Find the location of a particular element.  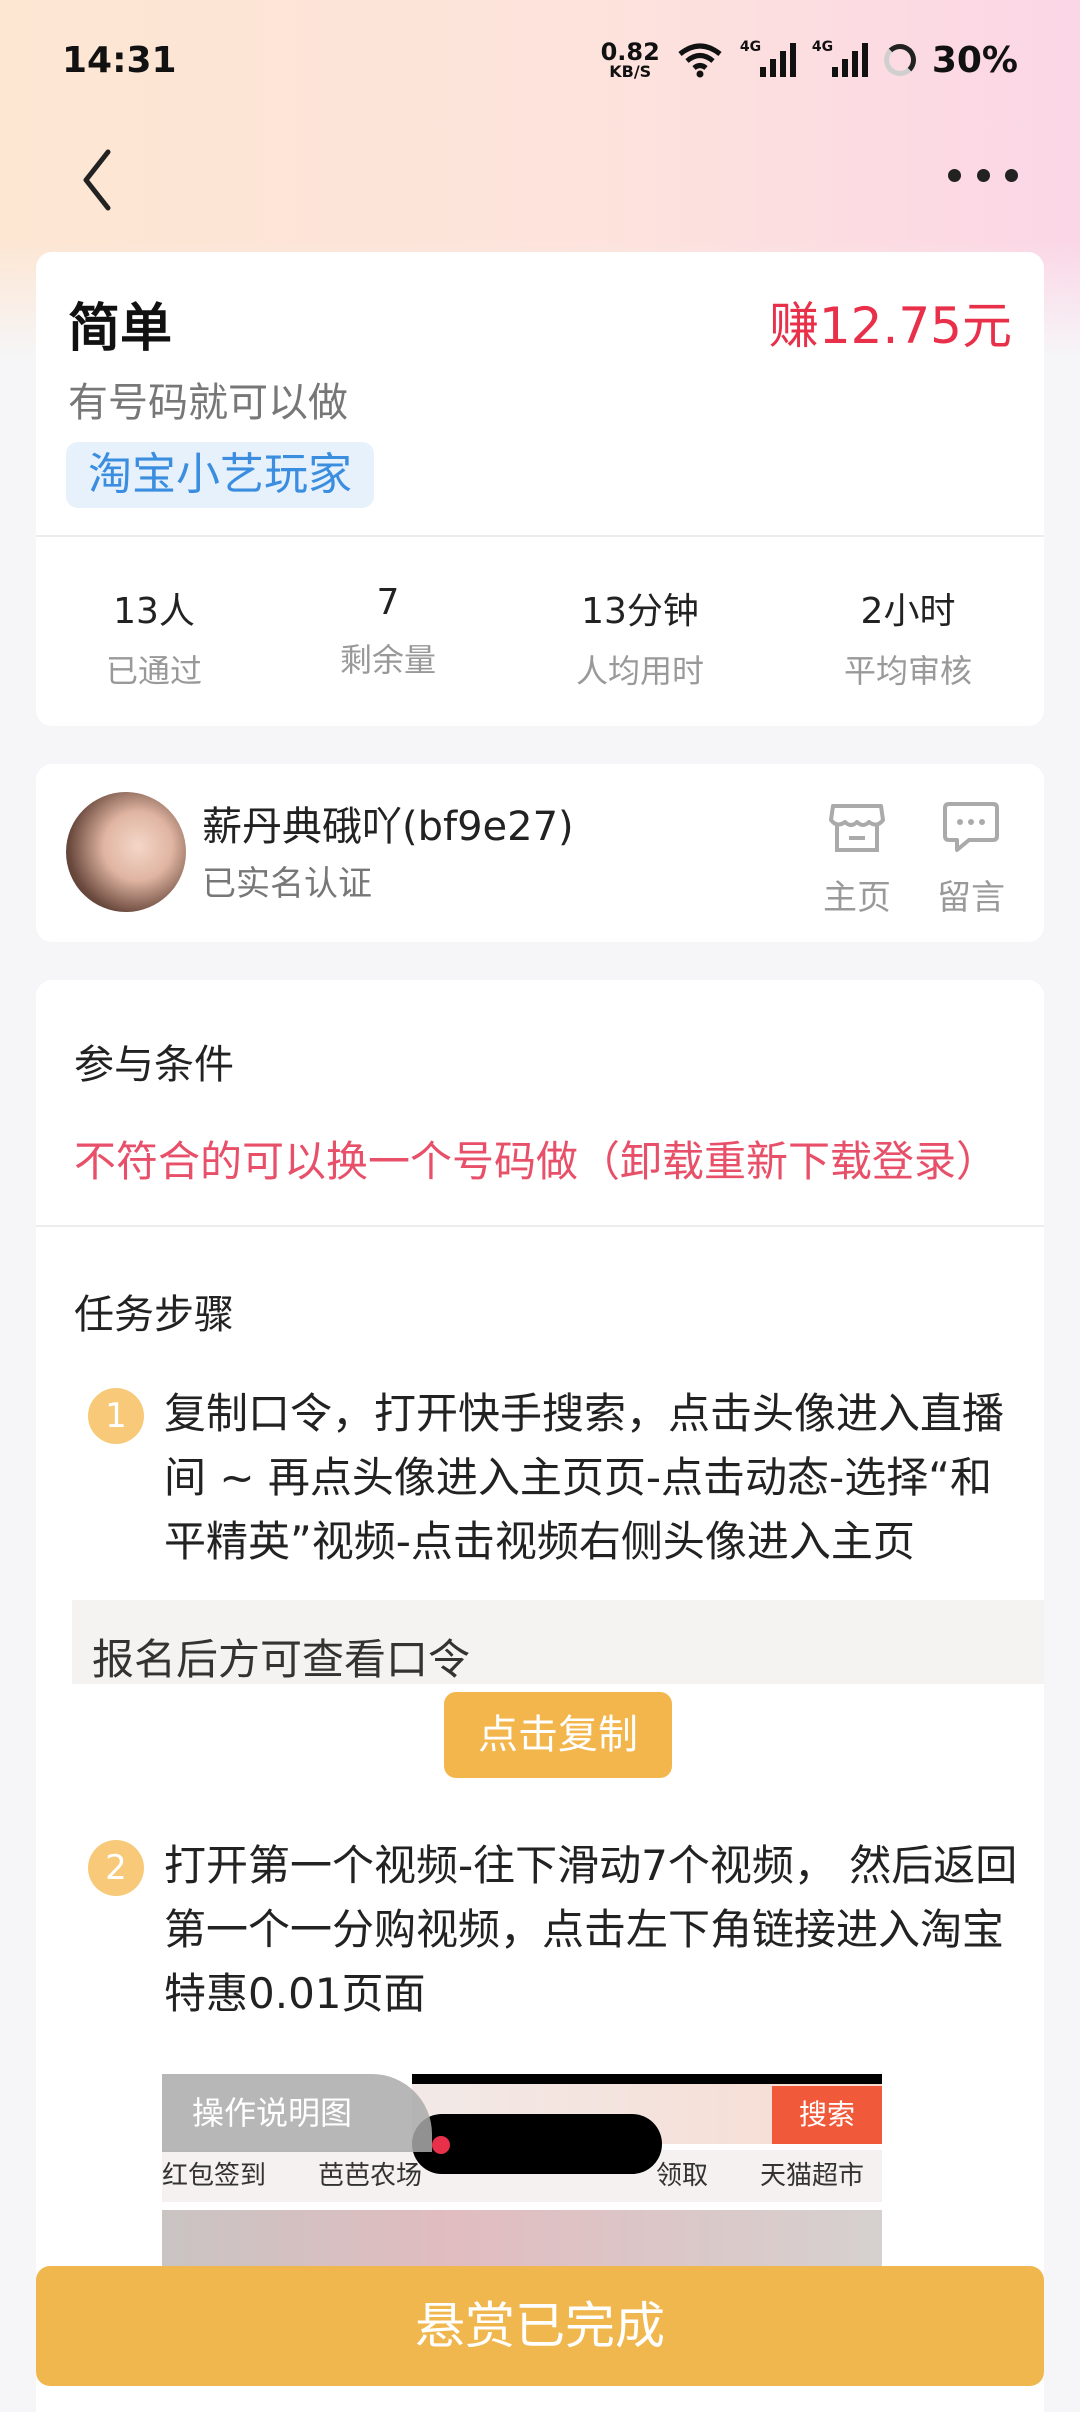

command-box: 报名后方可查看口令 is located at coordinates (558, 1642).